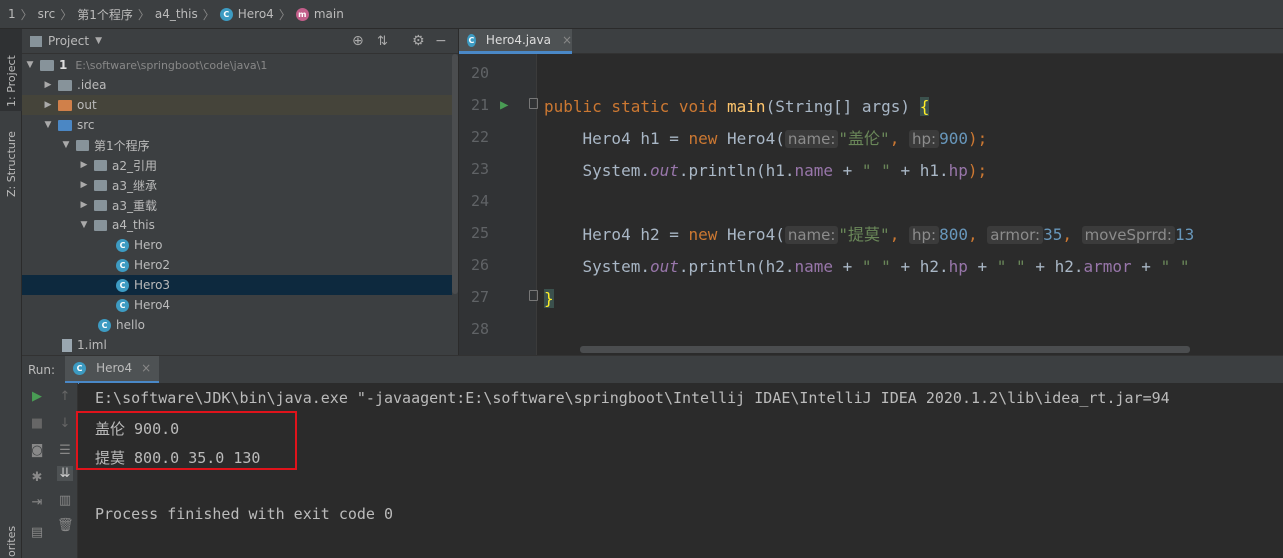  Describe the element at coordinates (1054, 266) in the screenshot. I see `code-token: + h2.` at that location.